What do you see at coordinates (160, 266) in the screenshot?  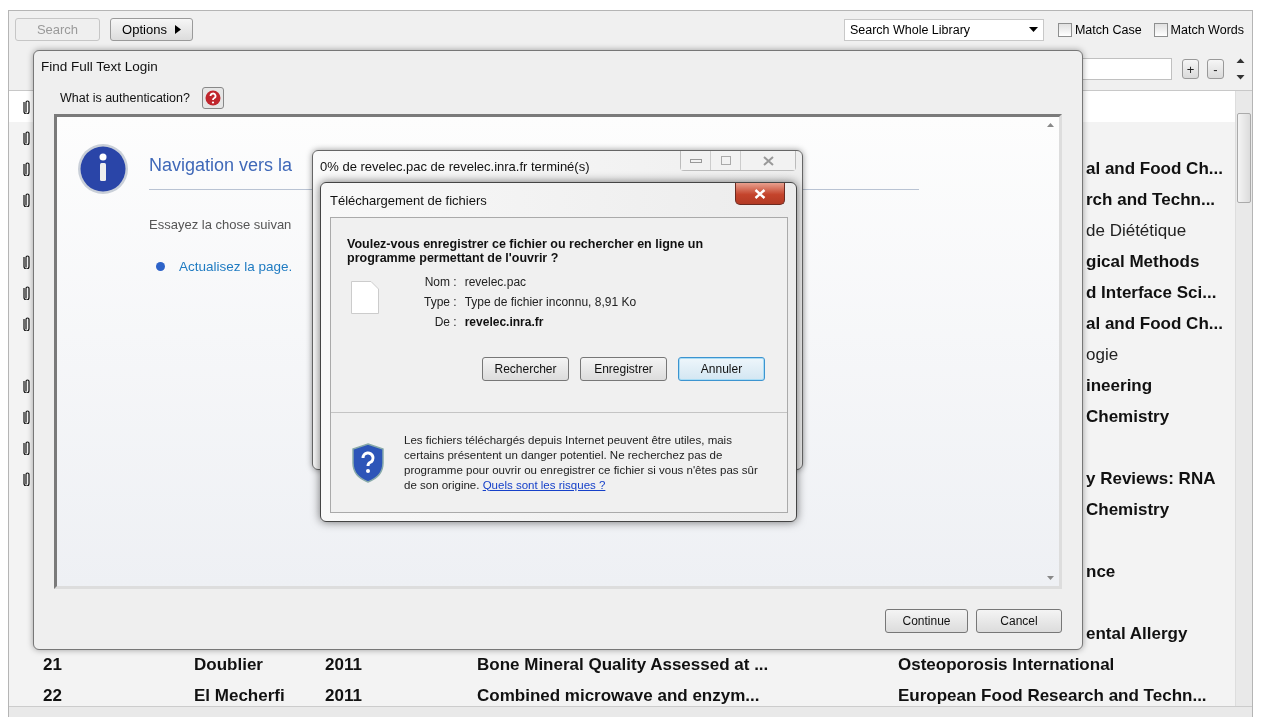 I see `bullet-icon` at bounding box center [160, 266].